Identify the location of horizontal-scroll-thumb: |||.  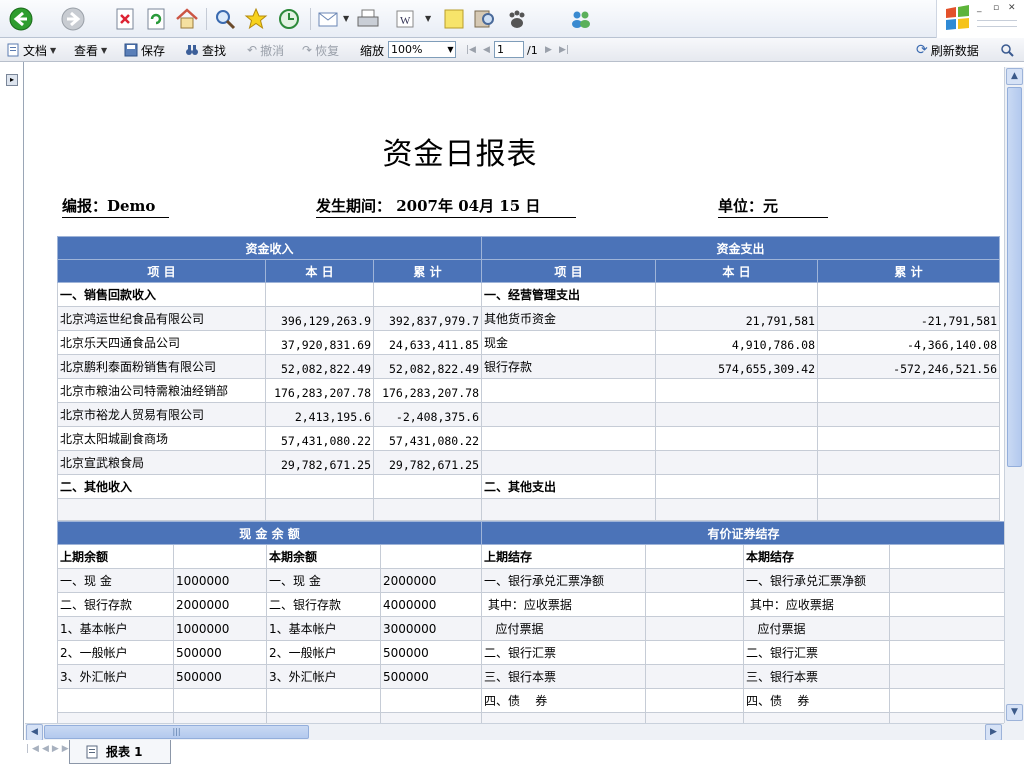
(176, 732).